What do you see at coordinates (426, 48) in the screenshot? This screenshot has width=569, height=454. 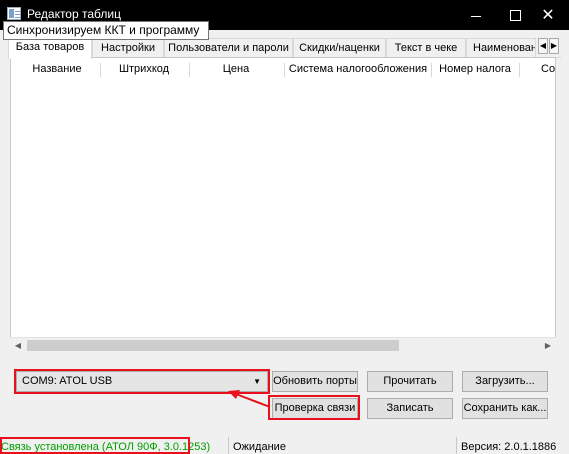 I see `tab-receipt-text: Текст в чеке` at bounding box center [426, 48].